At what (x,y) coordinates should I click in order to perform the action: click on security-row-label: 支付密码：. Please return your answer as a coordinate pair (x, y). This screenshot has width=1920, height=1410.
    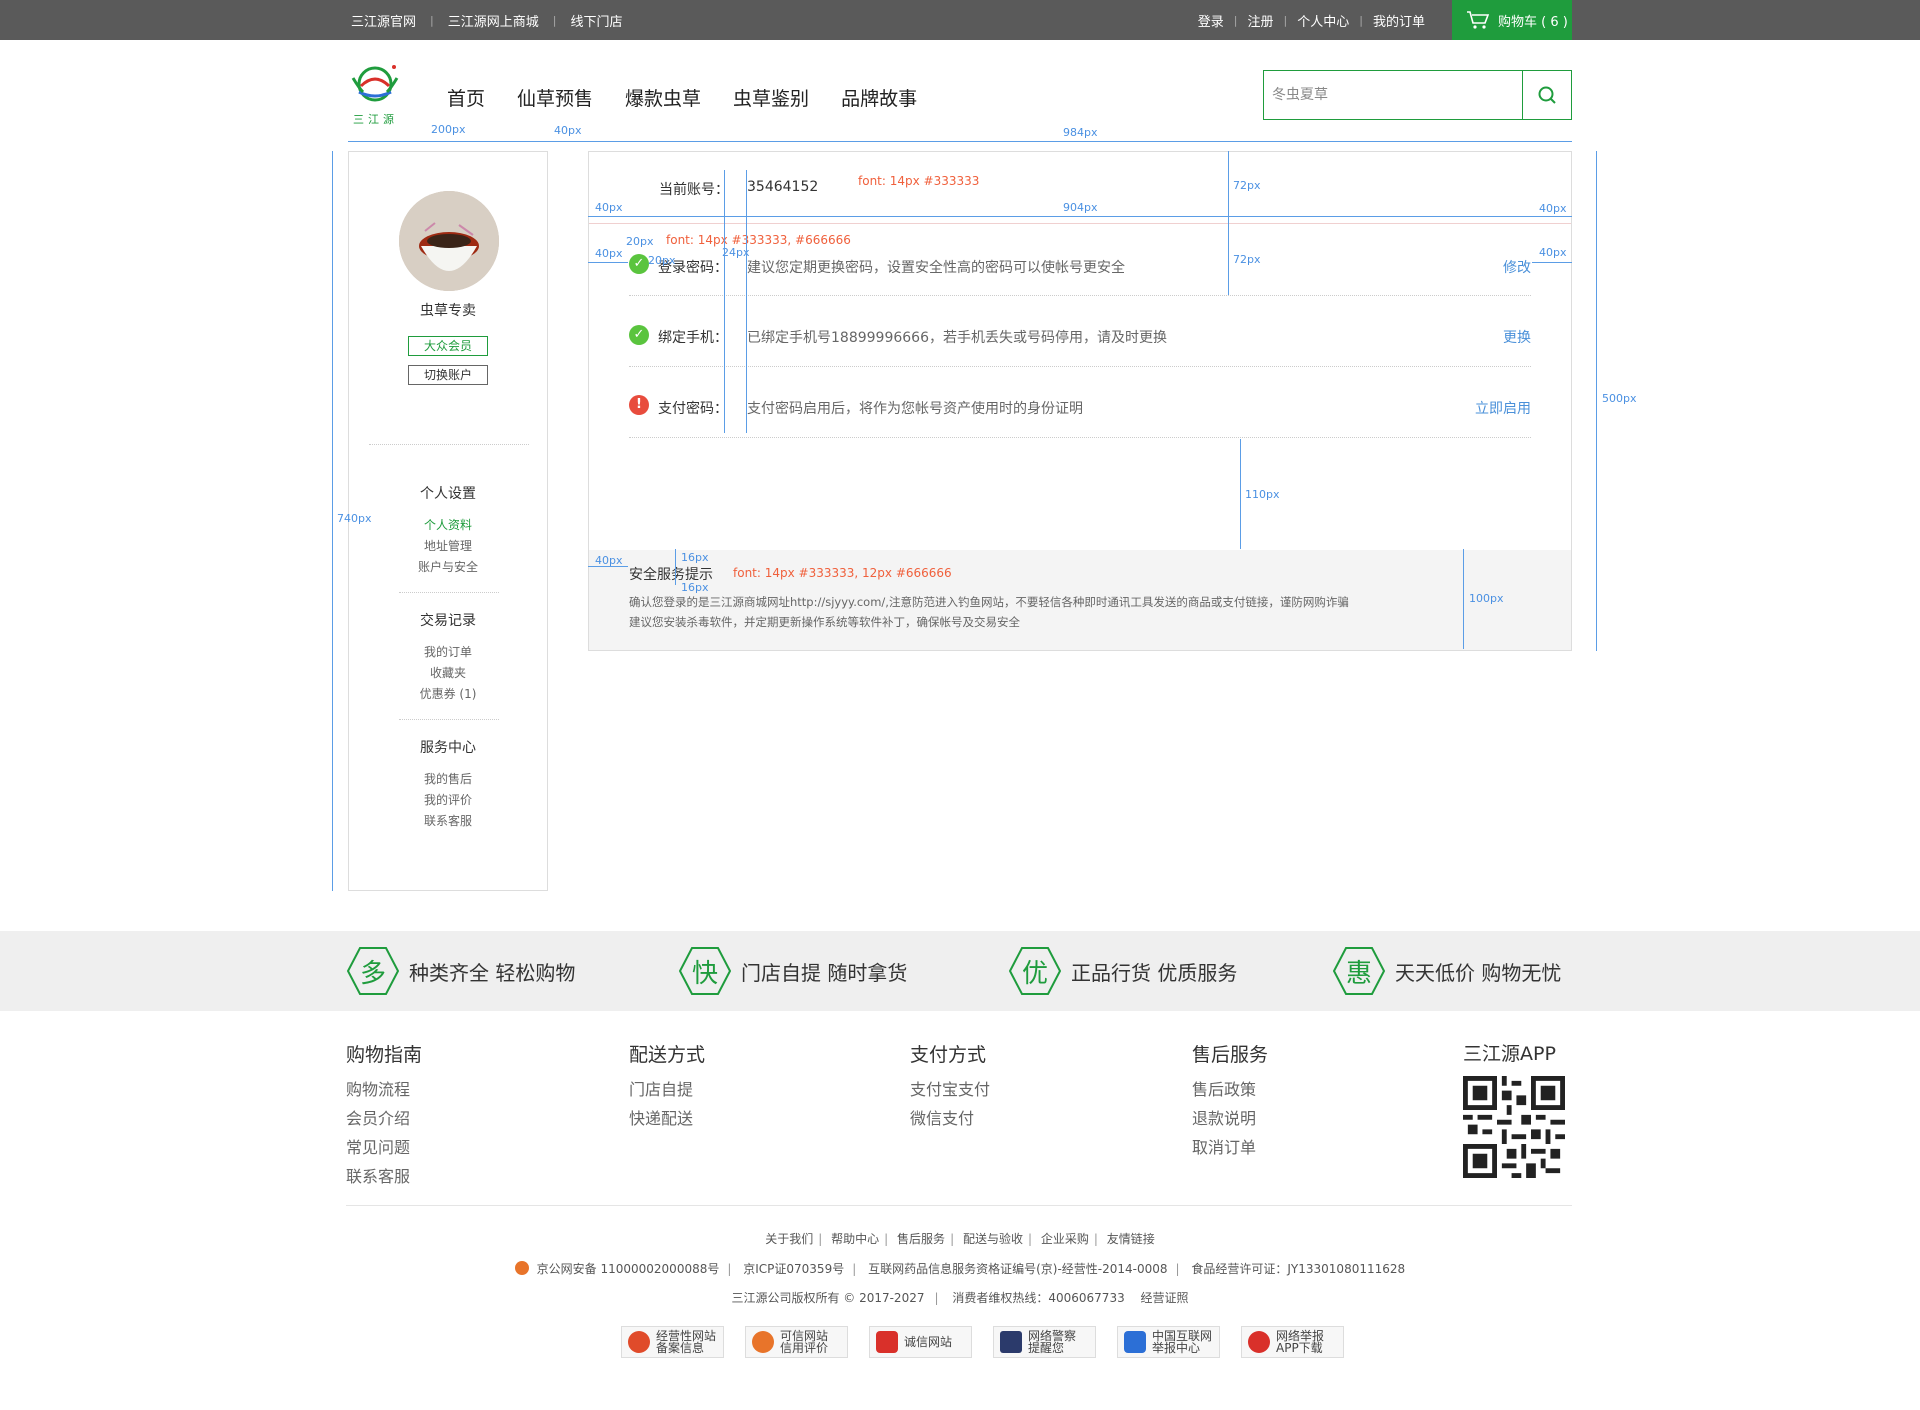
    Looking at the image, I should click on (693, 409).